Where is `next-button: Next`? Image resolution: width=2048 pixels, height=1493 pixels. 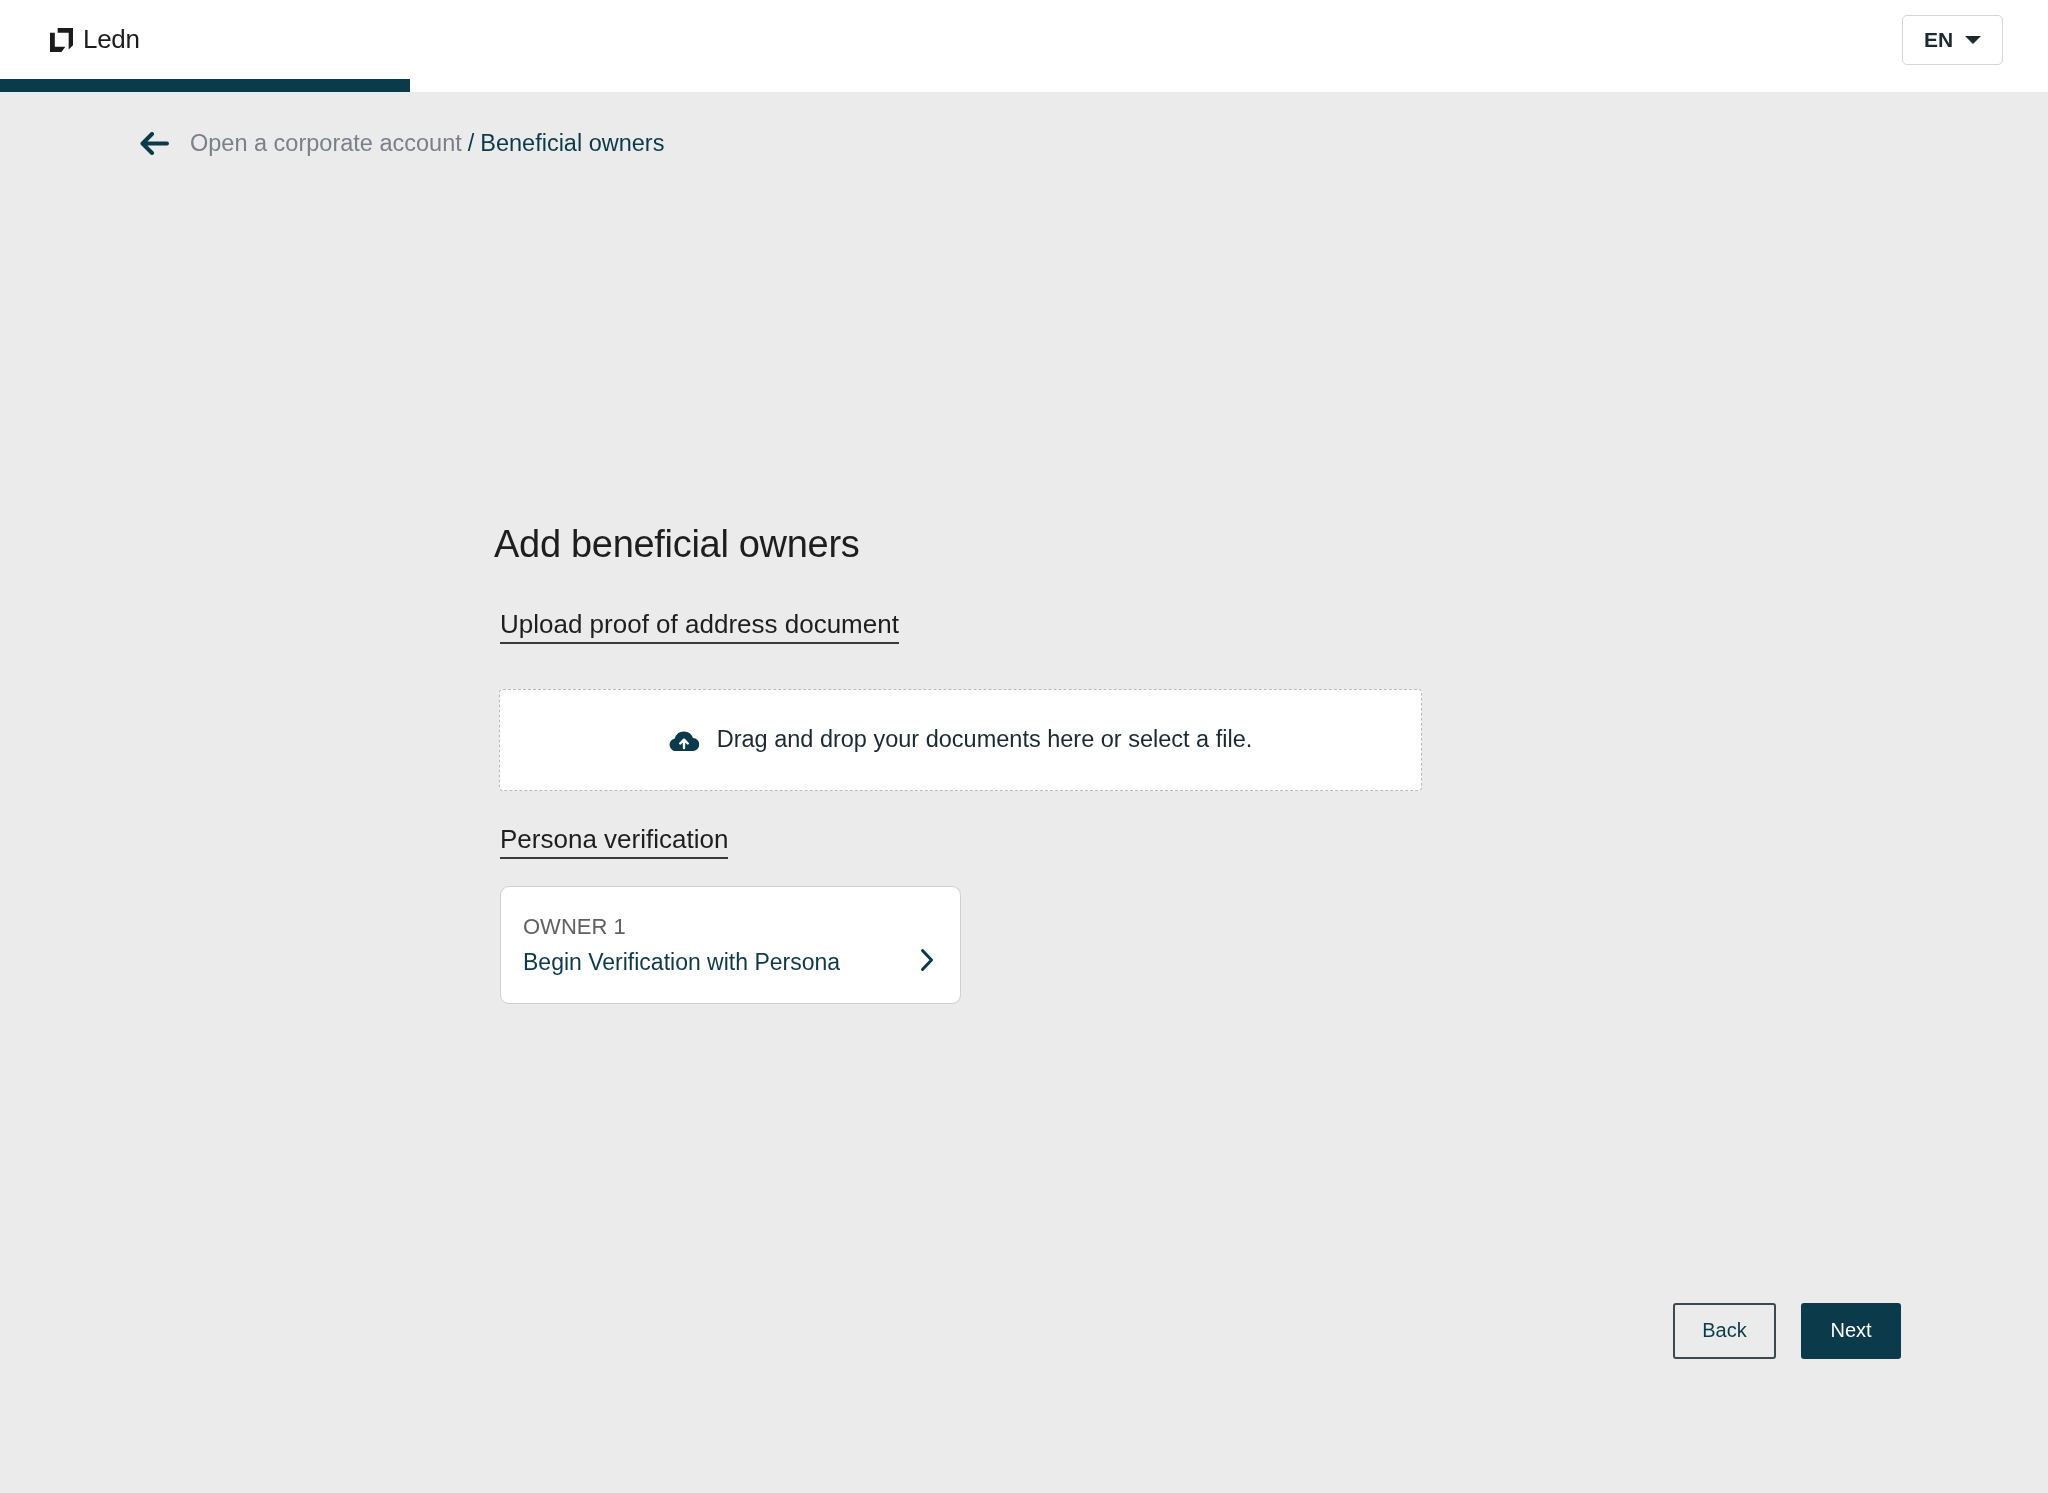
next-button: Next is located at coordinates (1851, 1330).